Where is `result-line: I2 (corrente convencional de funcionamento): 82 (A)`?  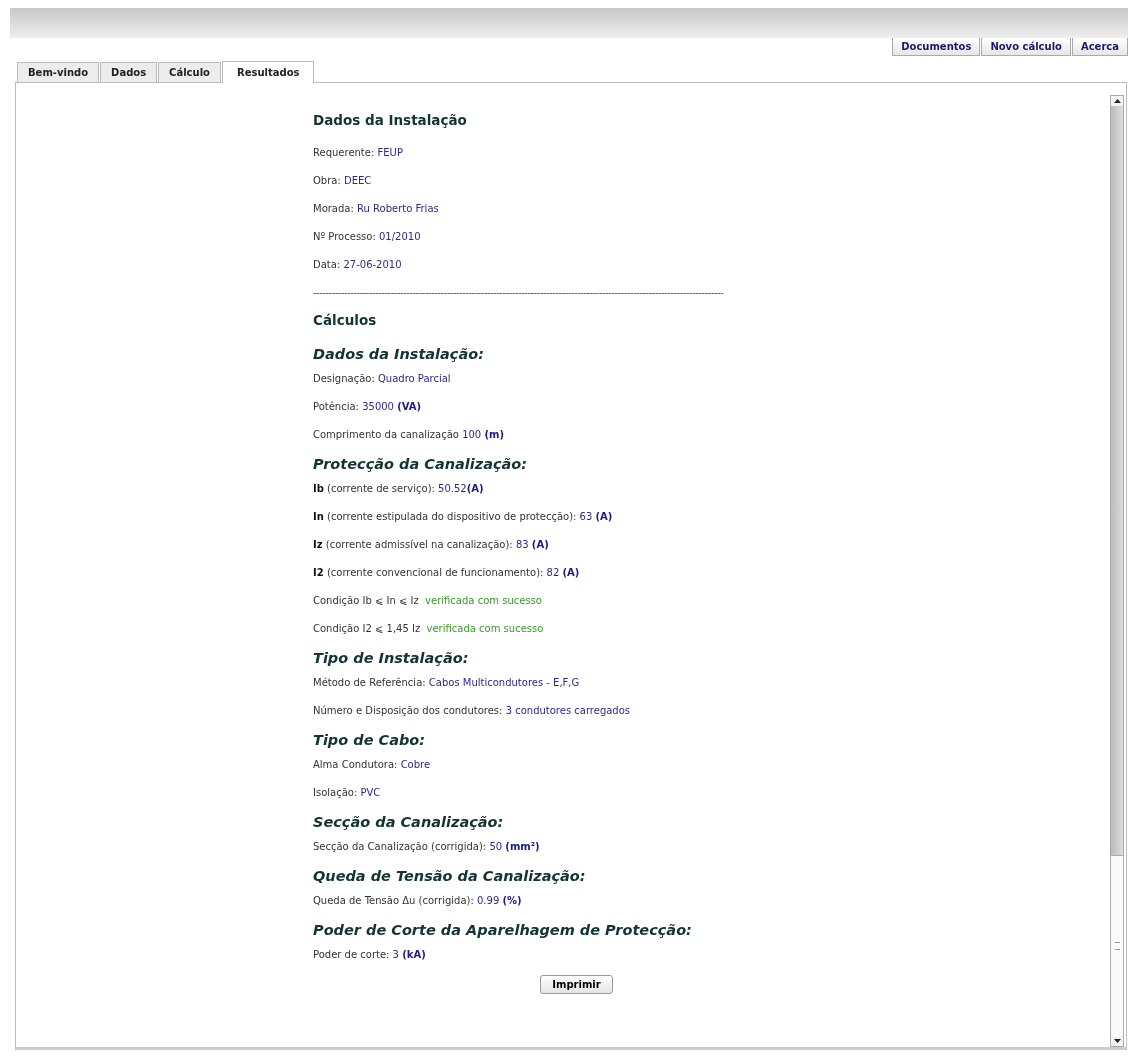 result-line: I2 (corrente convencional de funcionamento): 82 (A) is located at coordinates (447, 573).